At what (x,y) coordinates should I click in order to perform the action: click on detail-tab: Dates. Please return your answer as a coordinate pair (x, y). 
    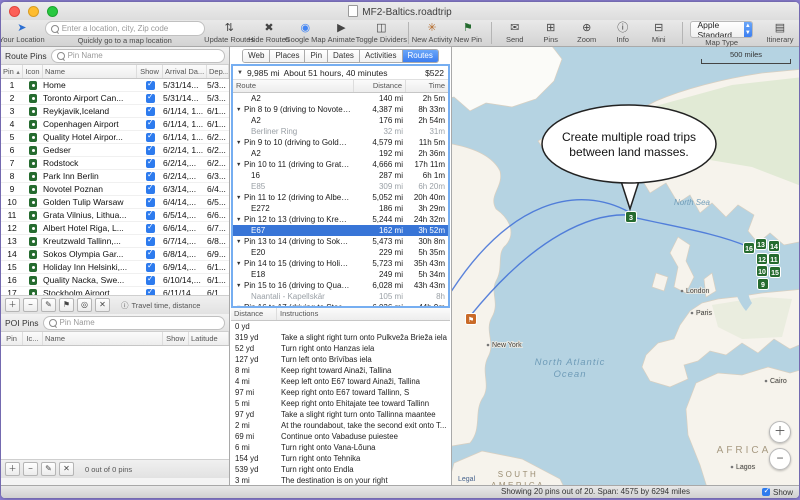
    Looking at the image, I should click on (344, 56).